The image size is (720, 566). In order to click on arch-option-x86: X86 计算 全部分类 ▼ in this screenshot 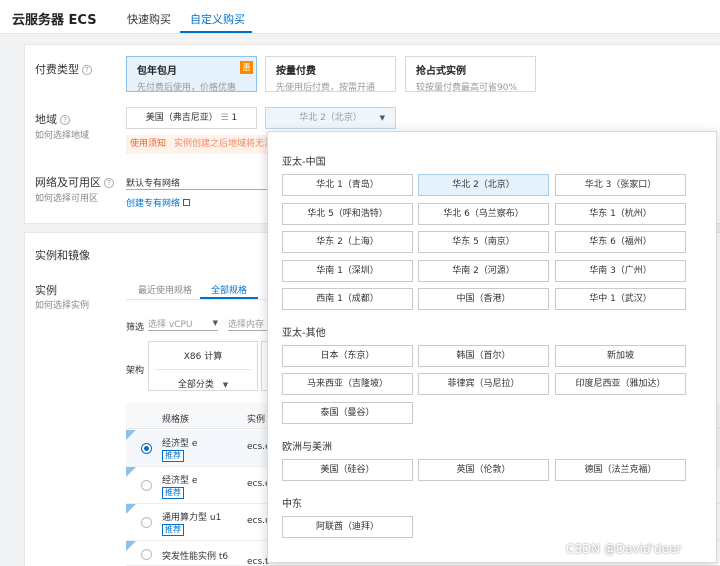, I will do `click(203, 366)`.